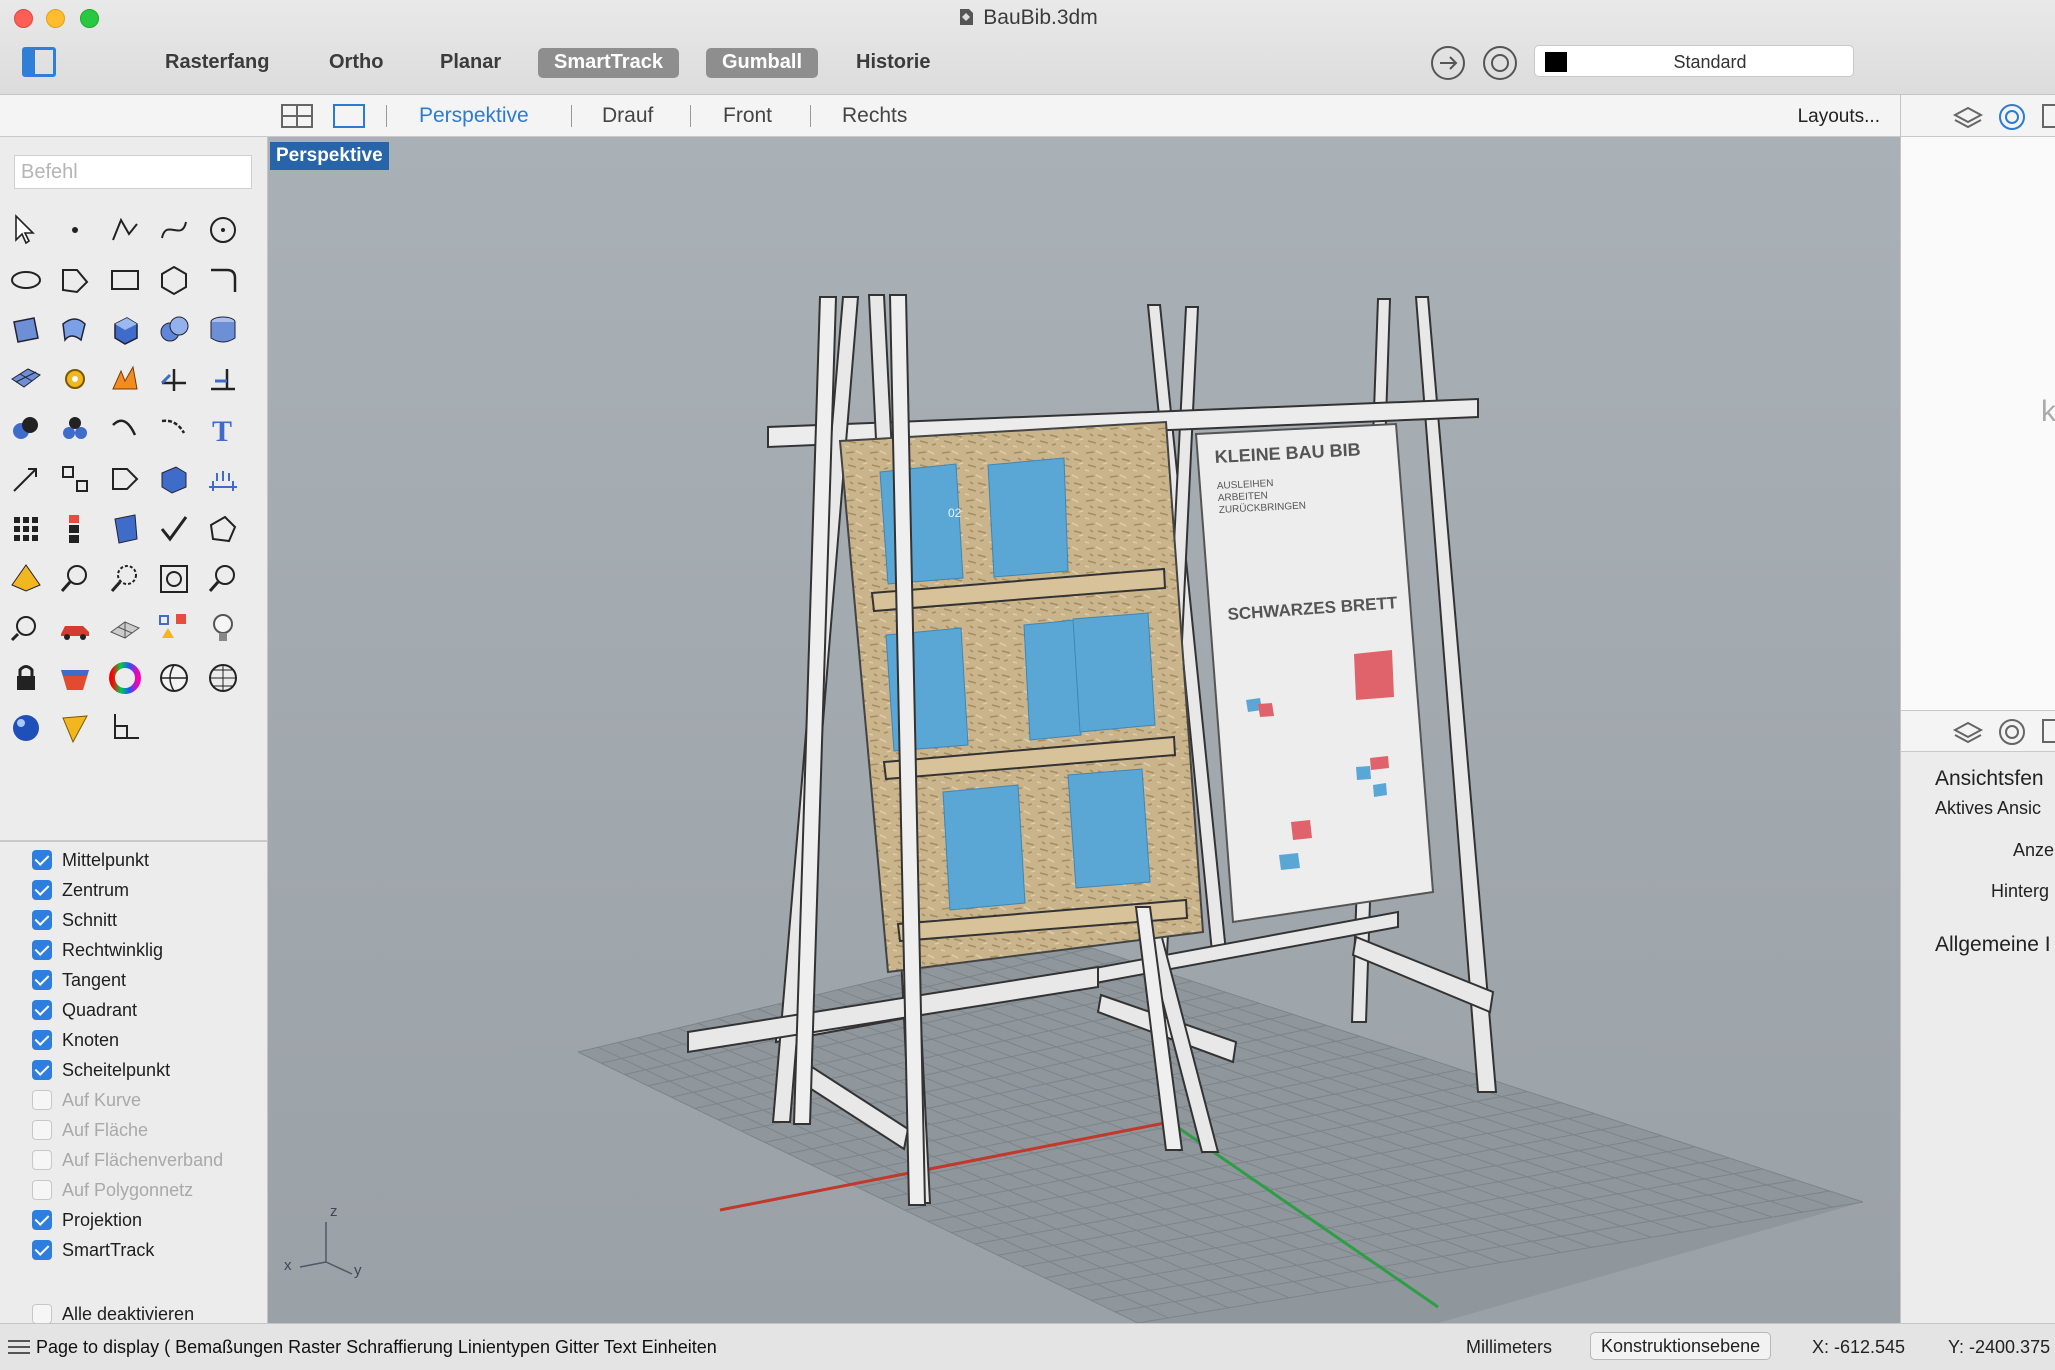  What do you see at coordinates (223, 529) in the screenshot?
I see `analyze-icon` at bounding box center [223, 529].